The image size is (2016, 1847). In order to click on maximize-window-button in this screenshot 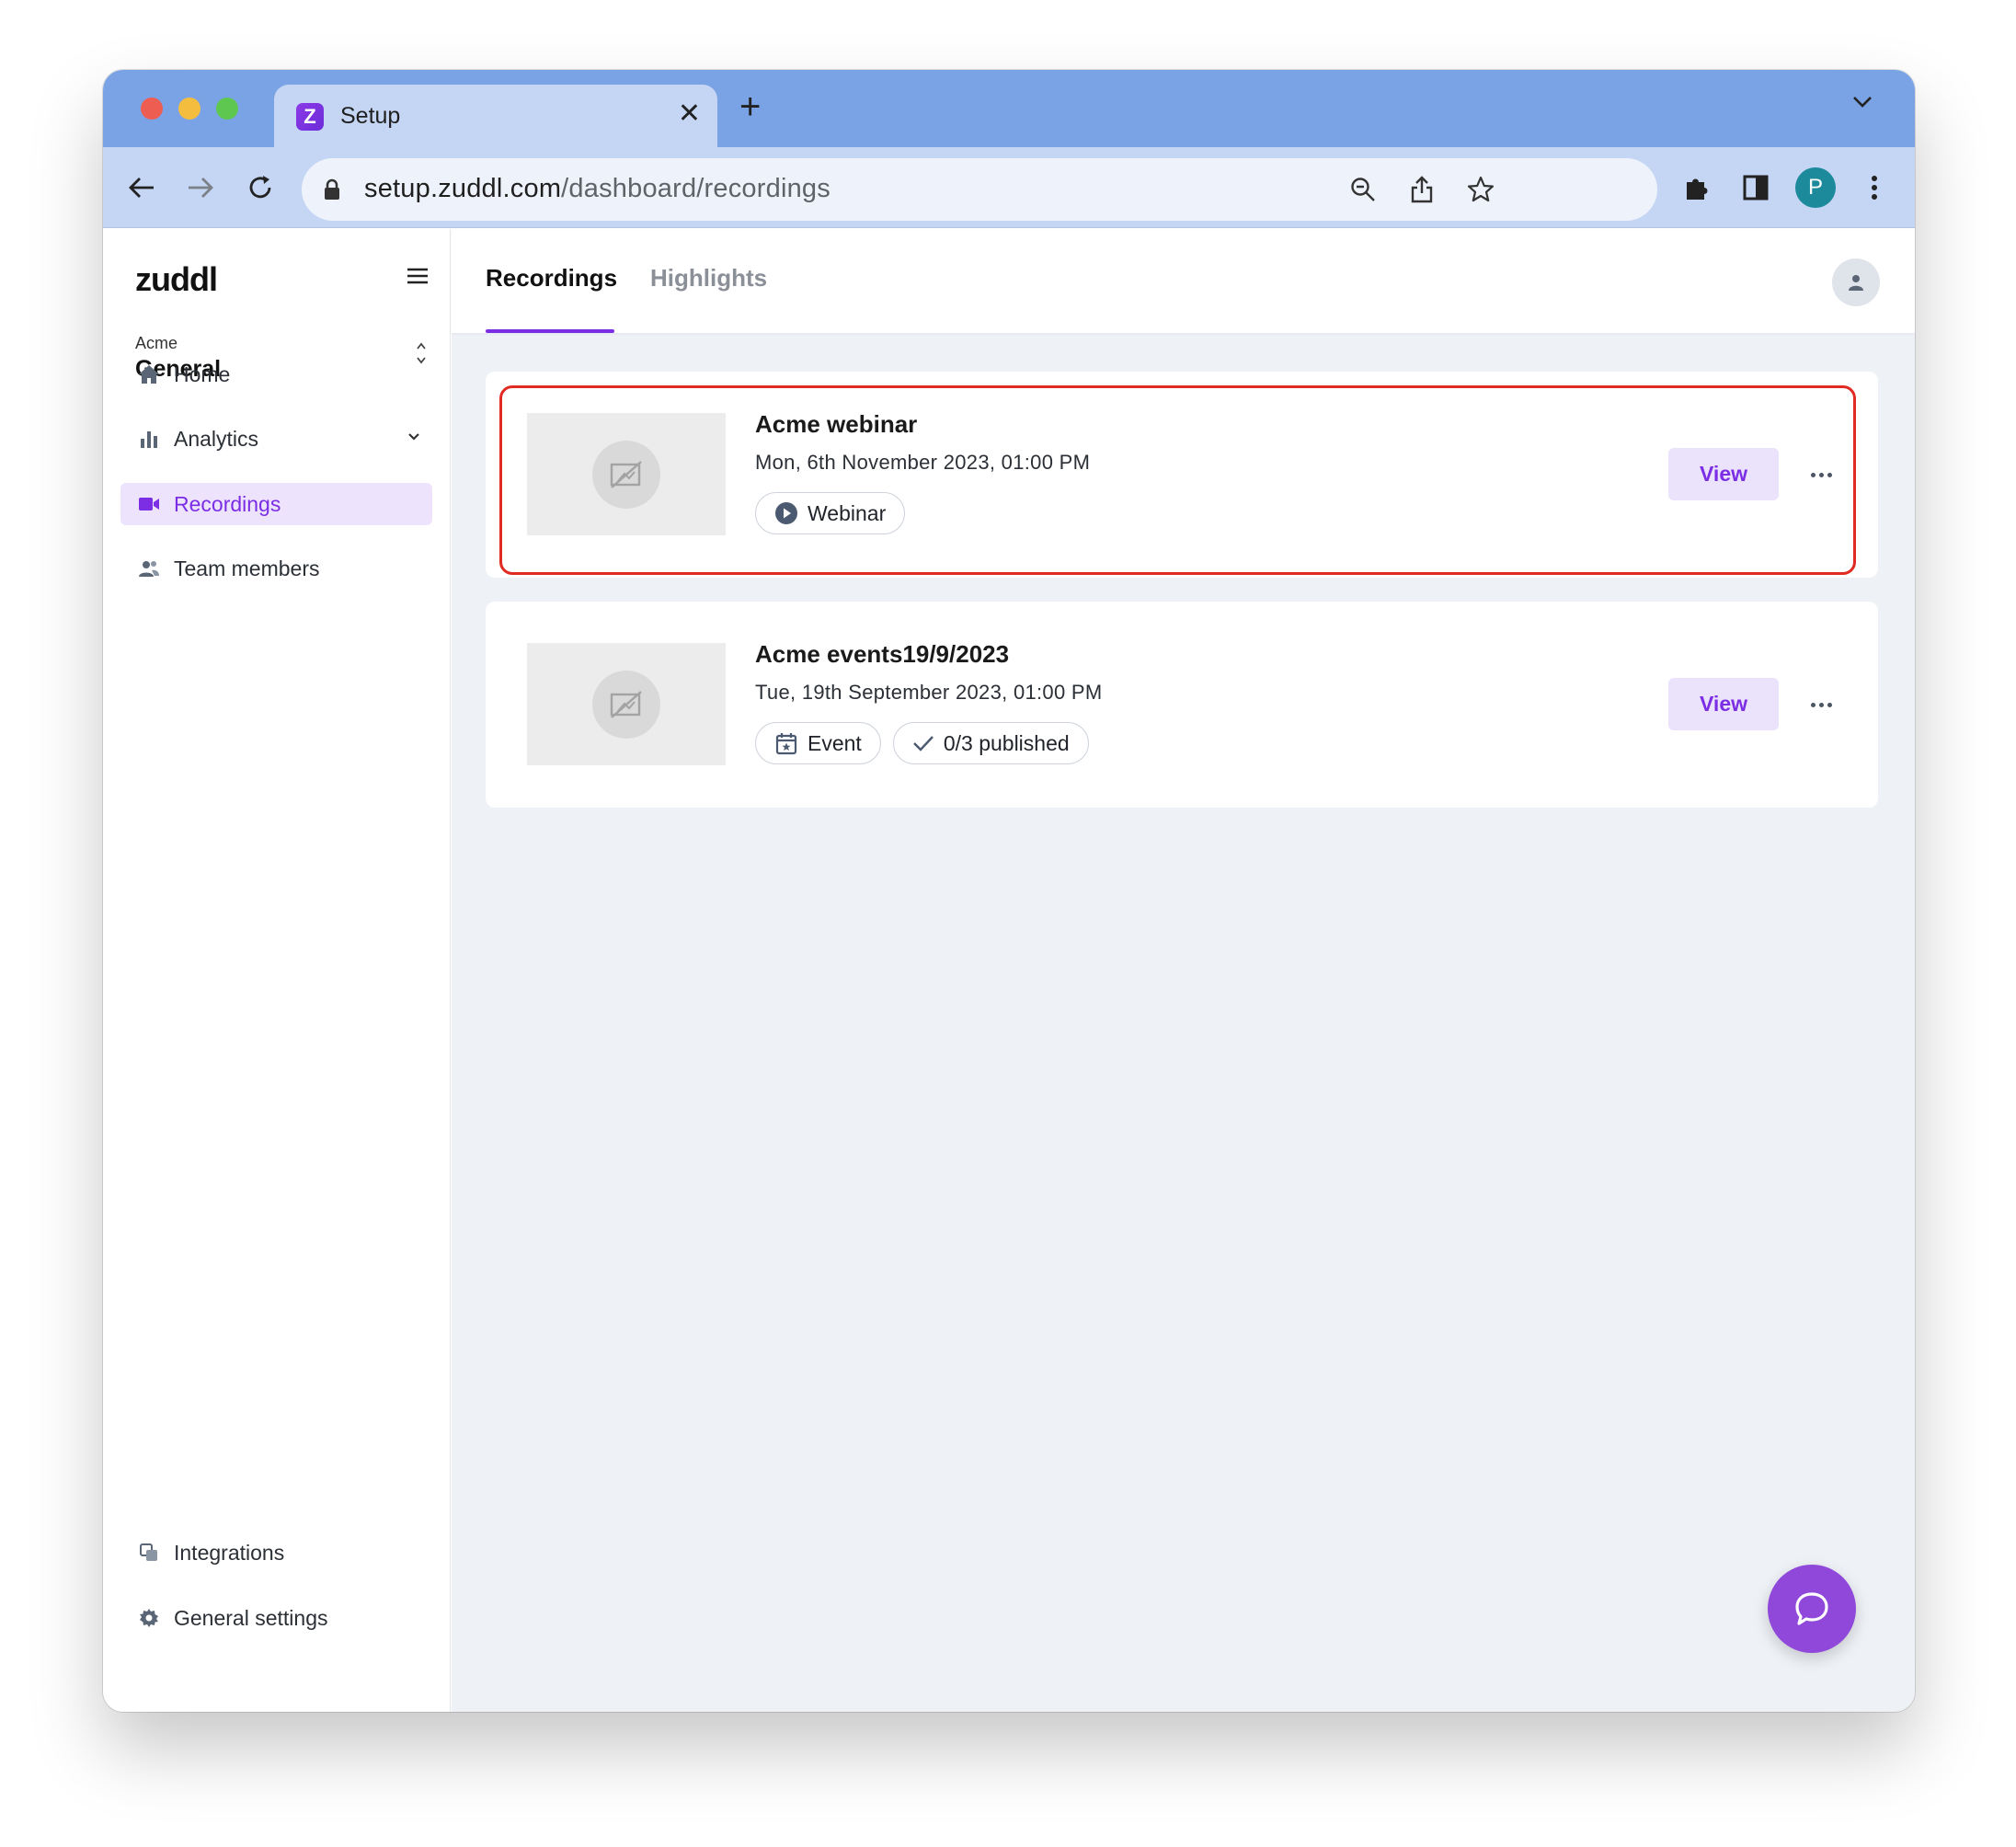, I will do `click(227, 109)`.